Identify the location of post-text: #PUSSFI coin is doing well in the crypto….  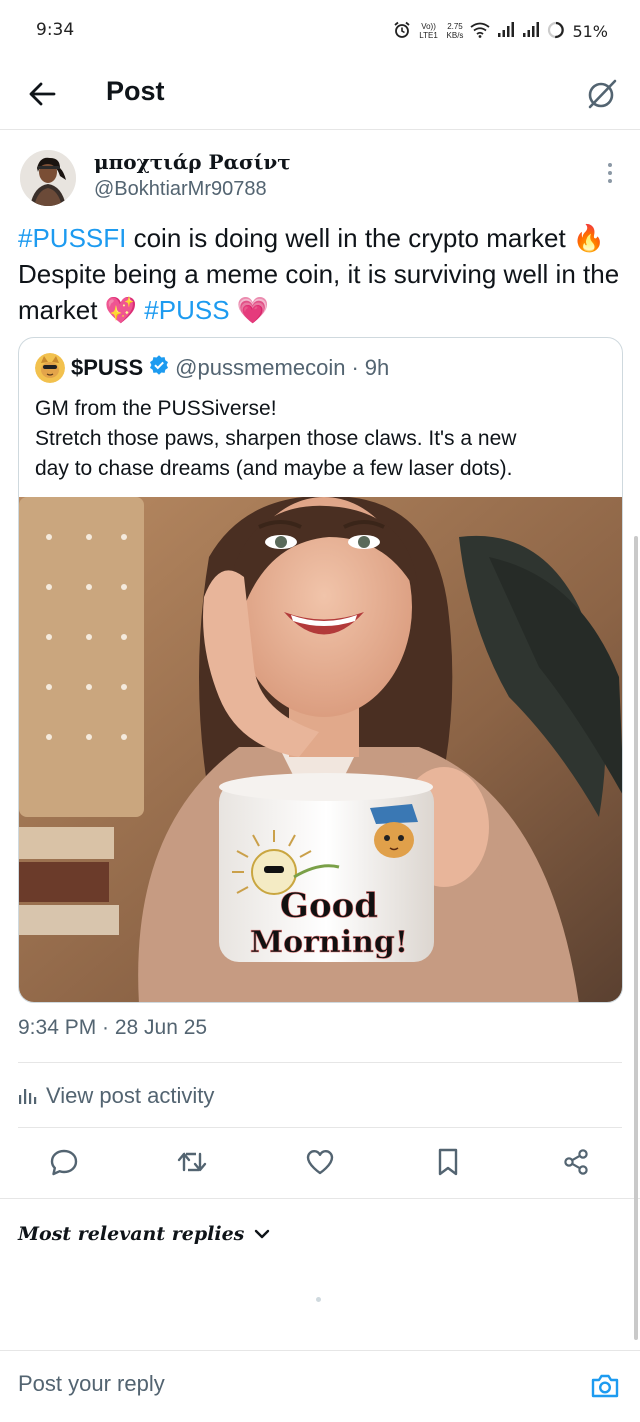
(323, 274).